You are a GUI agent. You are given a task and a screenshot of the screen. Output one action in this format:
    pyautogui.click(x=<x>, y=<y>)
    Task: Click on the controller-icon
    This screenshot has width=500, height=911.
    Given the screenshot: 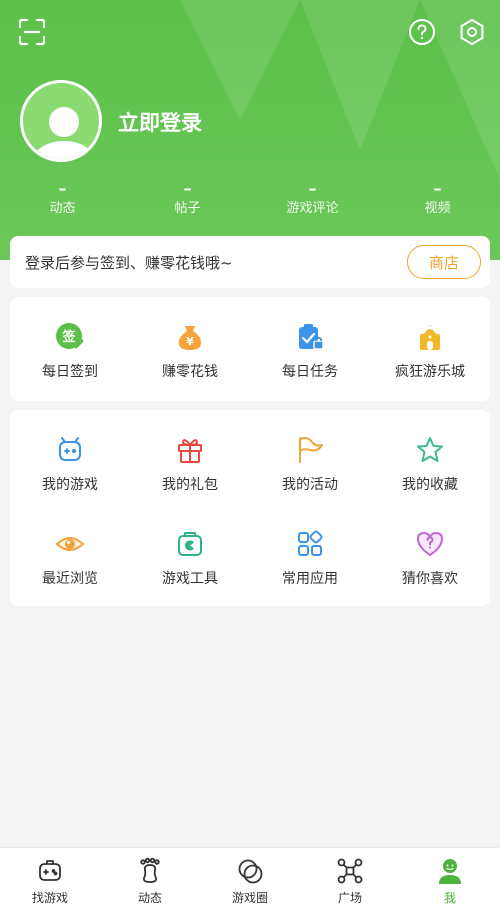 What is the action you would take?
    pyautogui.click(x=50, y=871)
    